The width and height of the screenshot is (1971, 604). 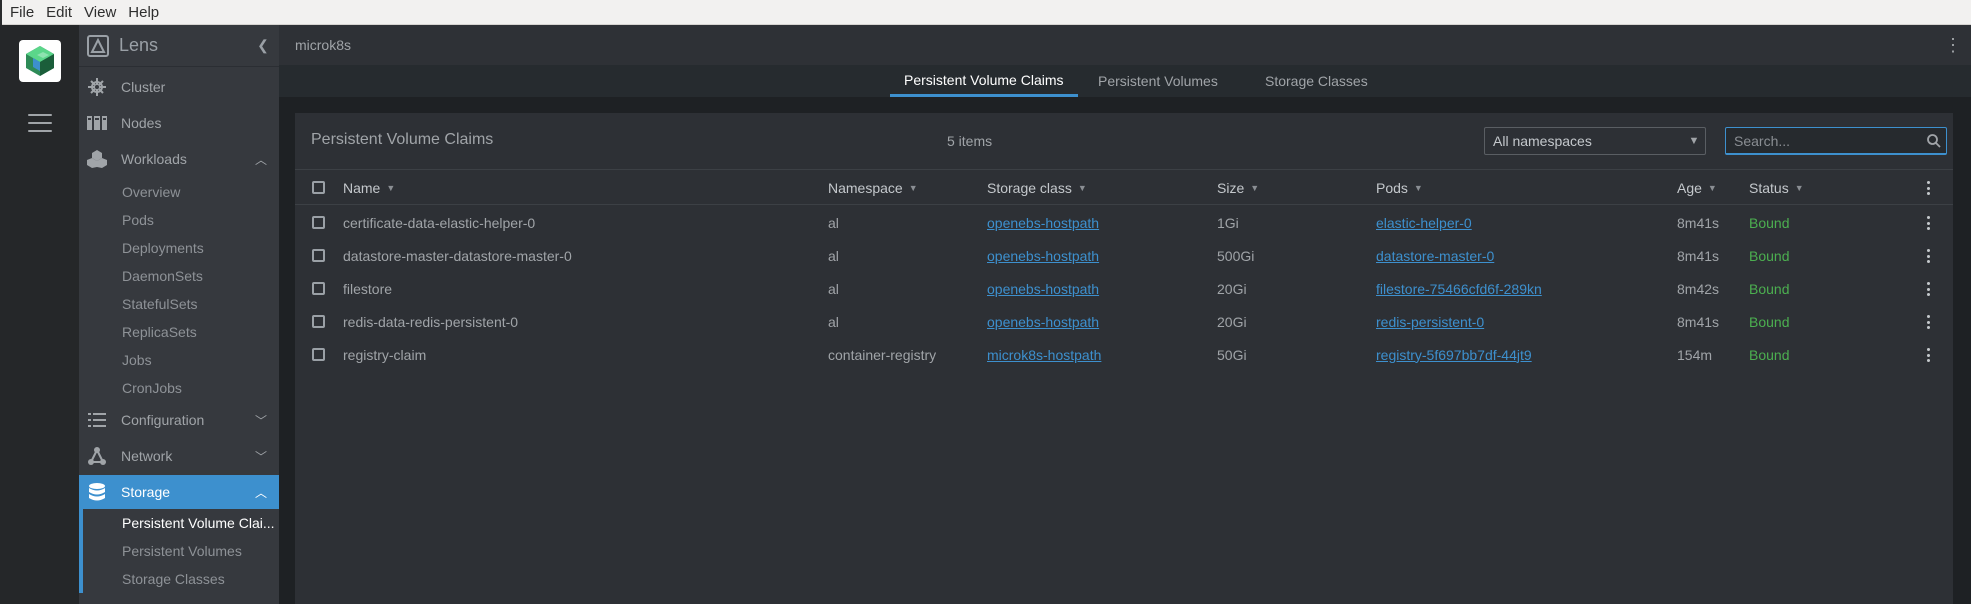 What do you see at coordinates (1399, 188) in the screenshot?
I see `column-header-pods: Pods ▼` at bounding box center [1399, 188].